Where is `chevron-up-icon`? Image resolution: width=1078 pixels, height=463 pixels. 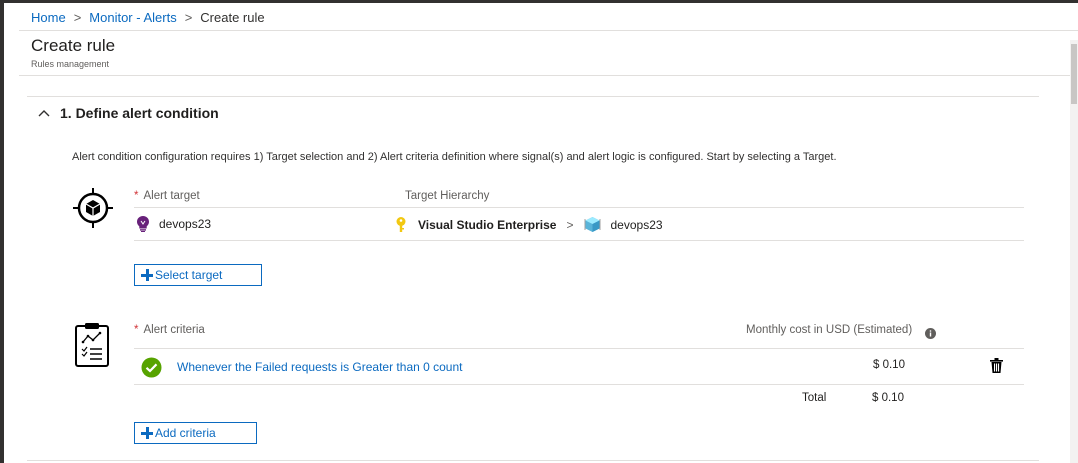
chevron-up-icon is located at coordinates (44, 113).